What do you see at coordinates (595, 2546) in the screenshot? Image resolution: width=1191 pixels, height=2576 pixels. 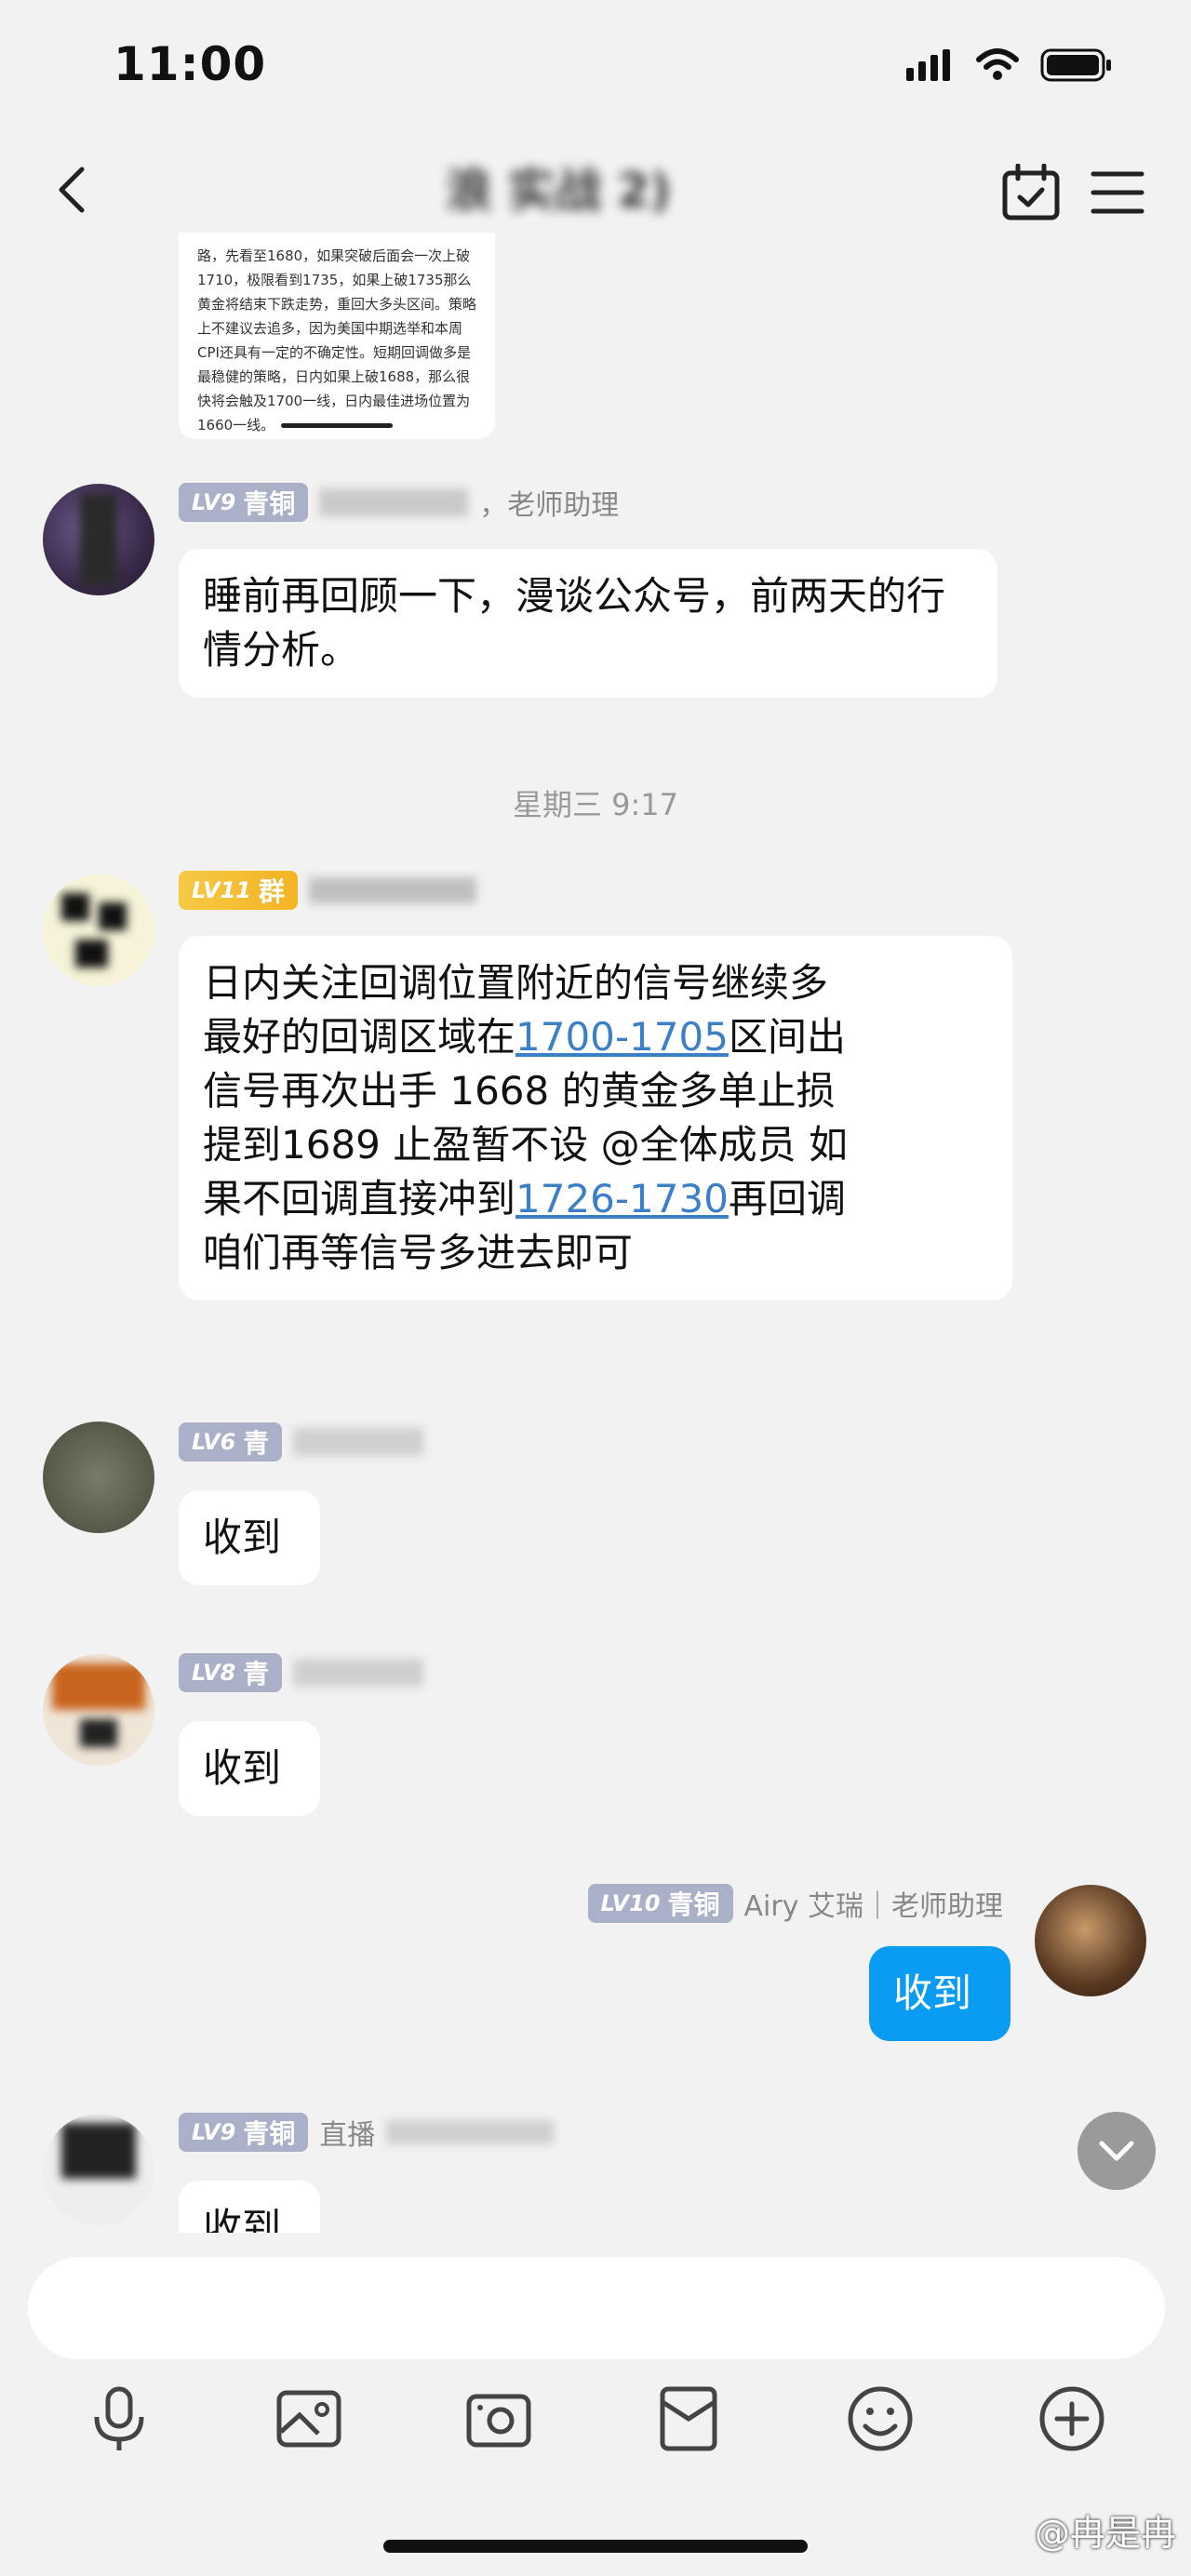 I see `home-indicator` at bounding box center [595, 2546].